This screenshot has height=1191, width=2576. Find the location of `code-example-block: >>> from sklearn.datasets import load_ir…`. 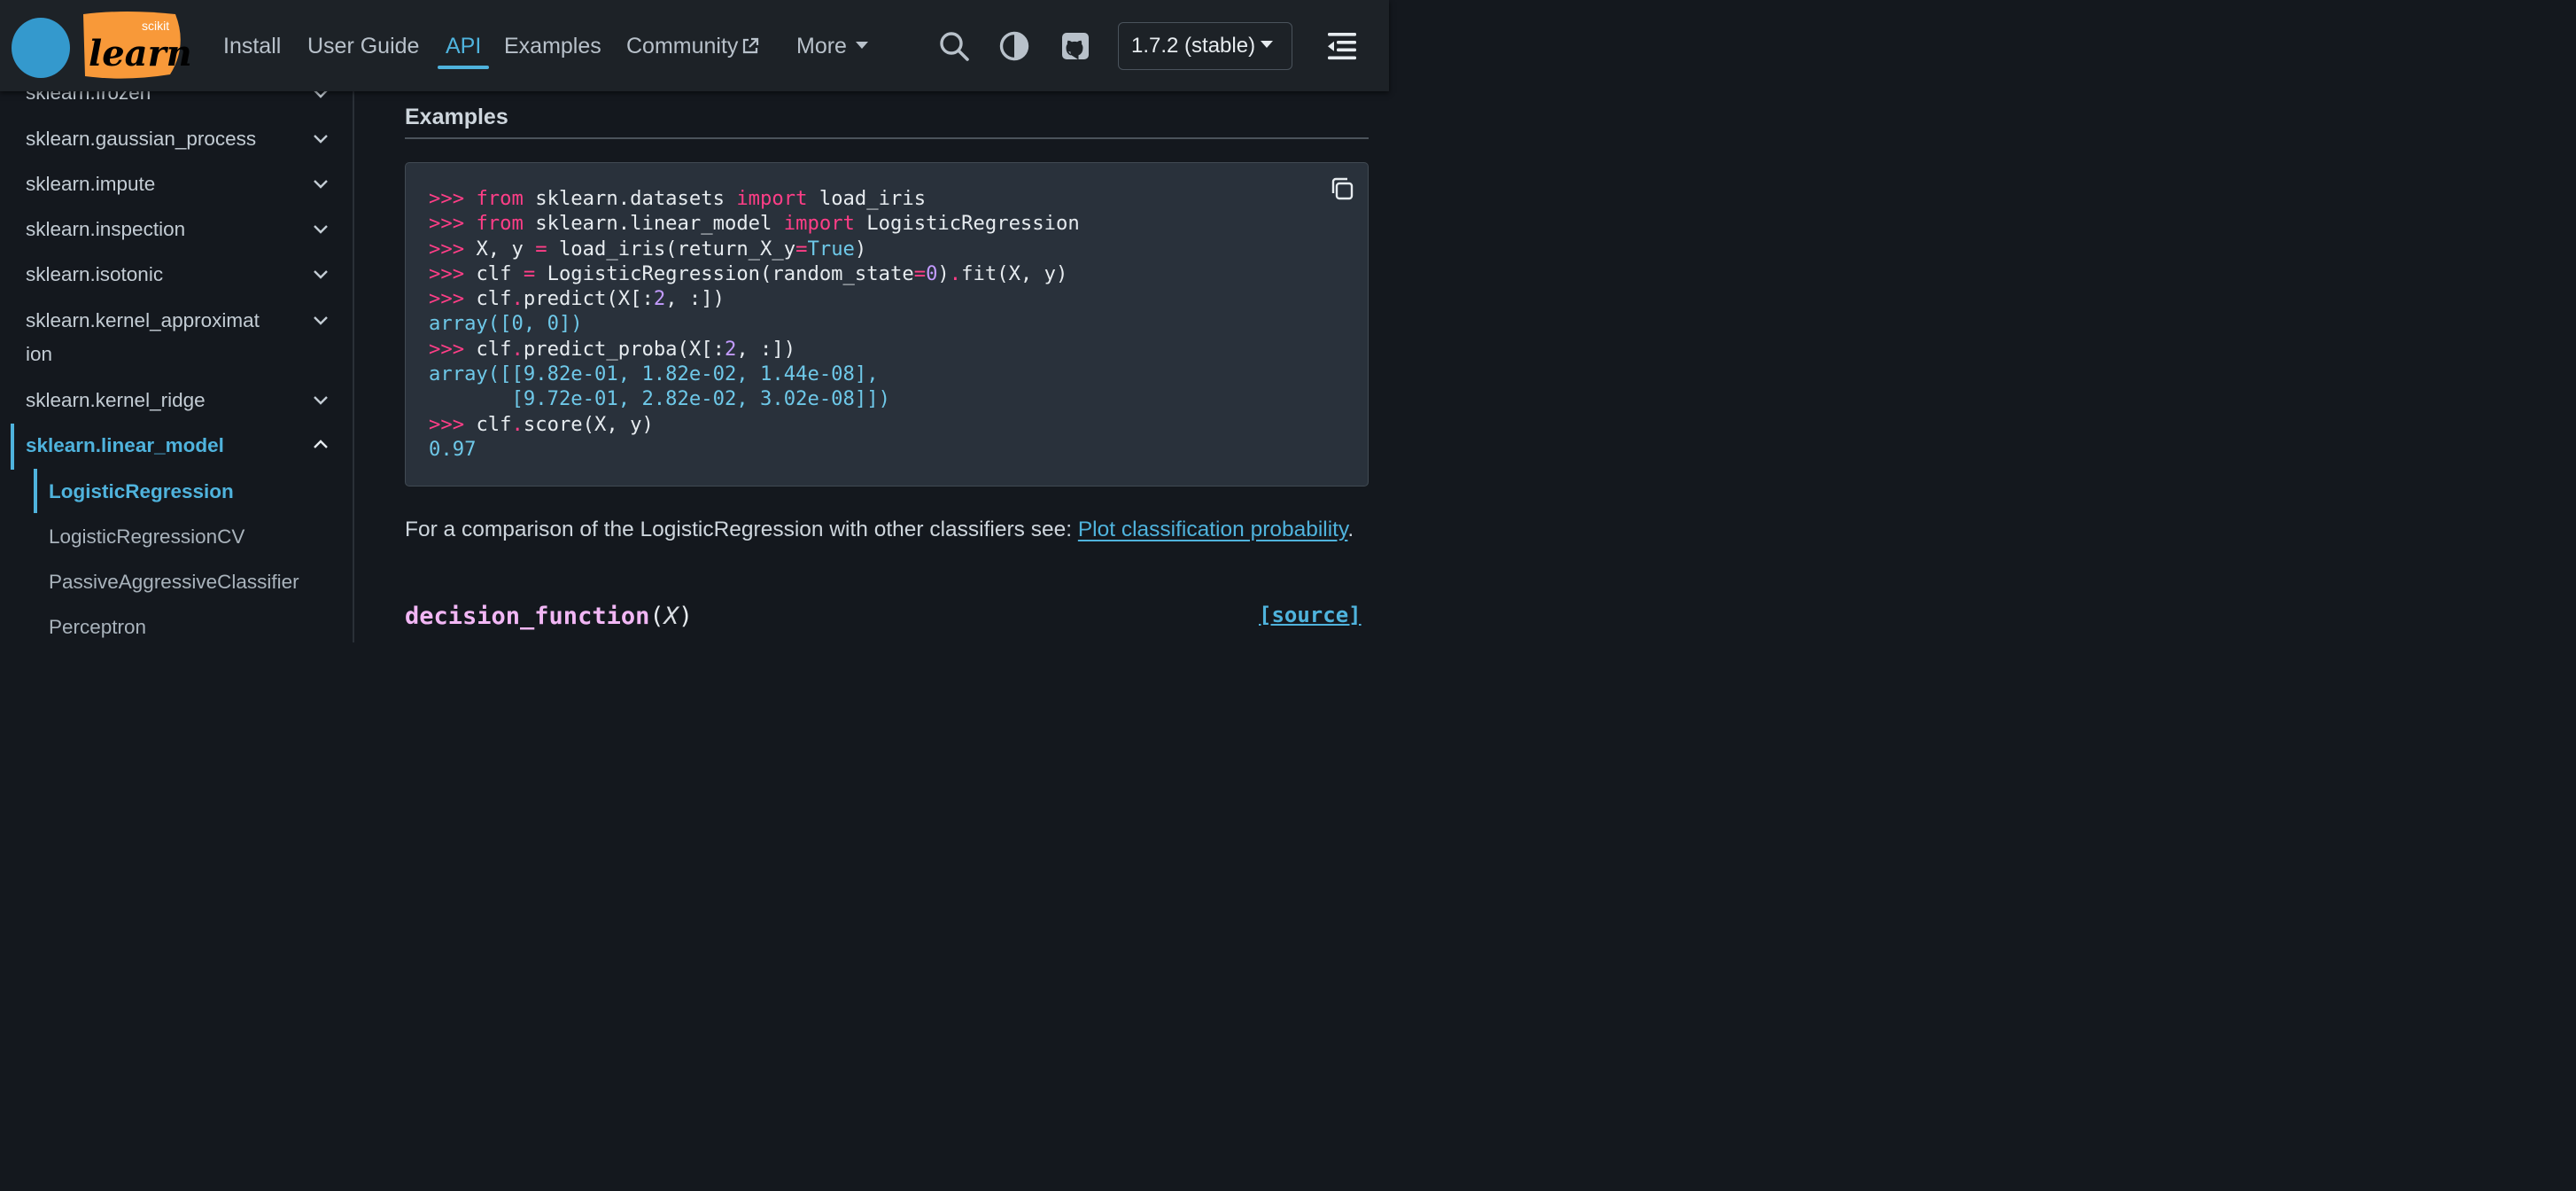

code-example-block: >>> from sklearn.datasets import load_ir… is located at coordinates (887, 324).